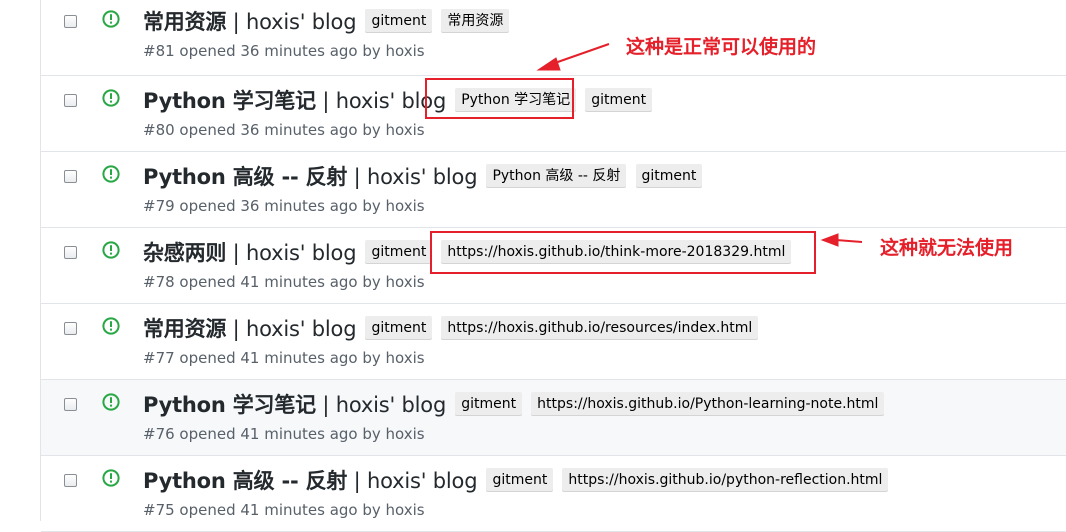 Image resolution: width=1066 pixels, height=532 pixels. Describe the element at coordinates (284, 434) in the screenshot. I see `issue-meta: #76 opened 41 minutes ago by hoxis` at that location.